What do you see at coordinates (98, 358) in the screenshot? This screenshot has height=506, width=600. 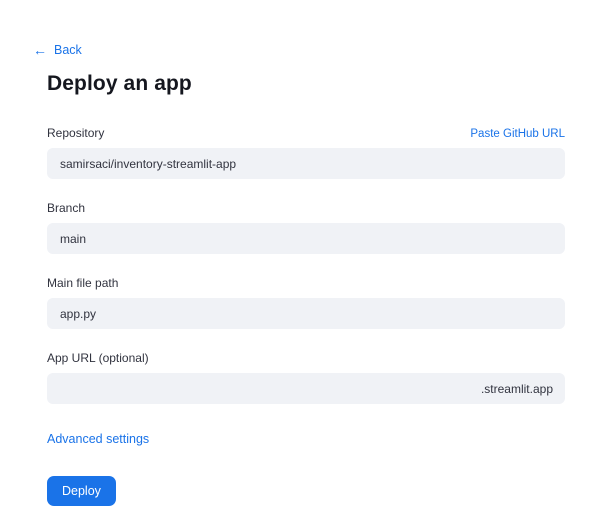 I see `app-url-label: App URL (optional)` at bounding box center [98, 358].